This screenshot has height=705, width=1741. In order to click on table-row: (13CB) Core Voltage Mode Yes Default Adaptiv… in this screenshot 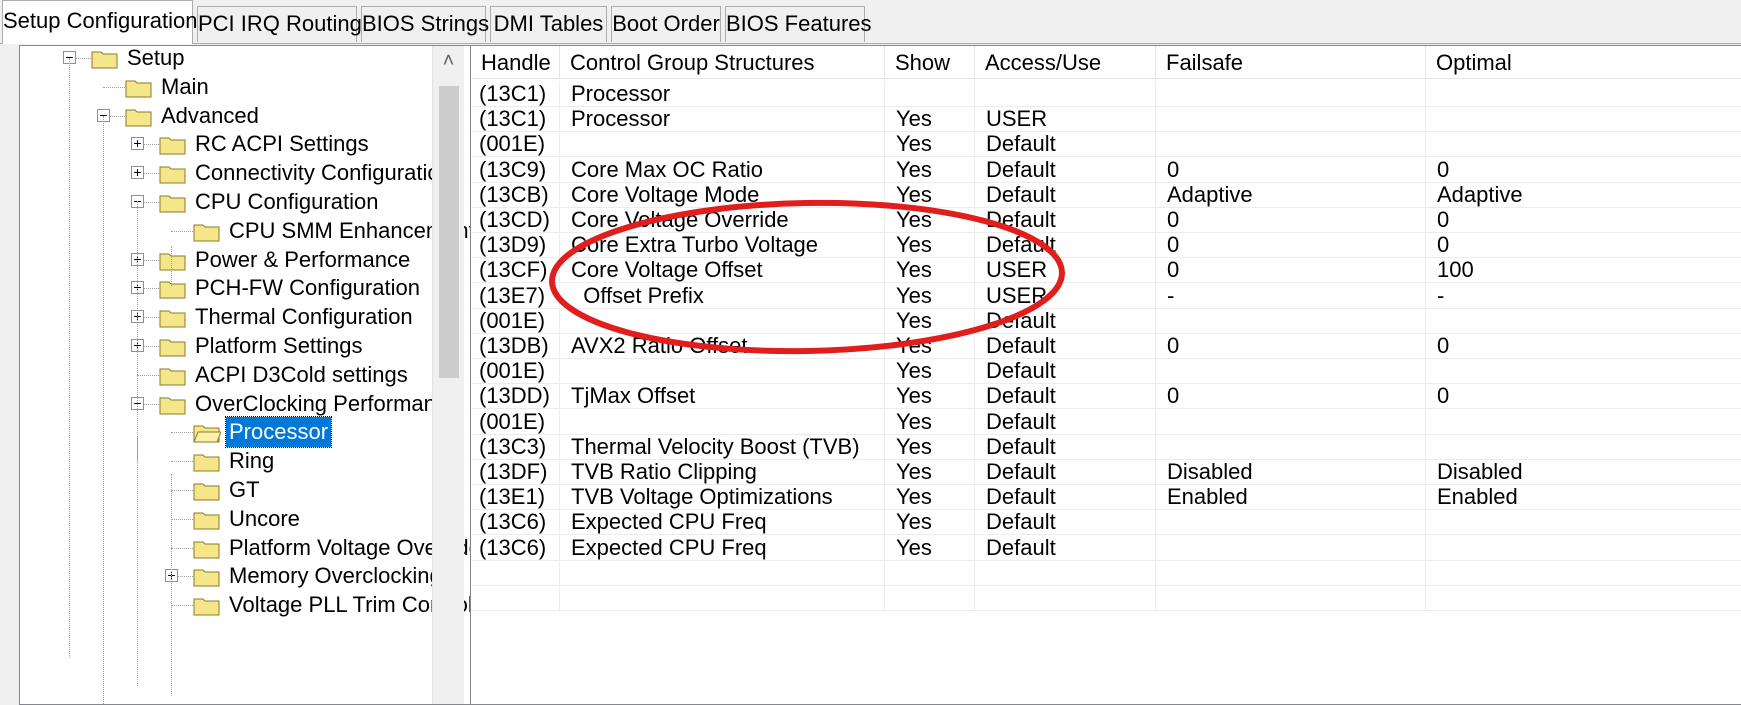, I will do `click(1106, 194)`.